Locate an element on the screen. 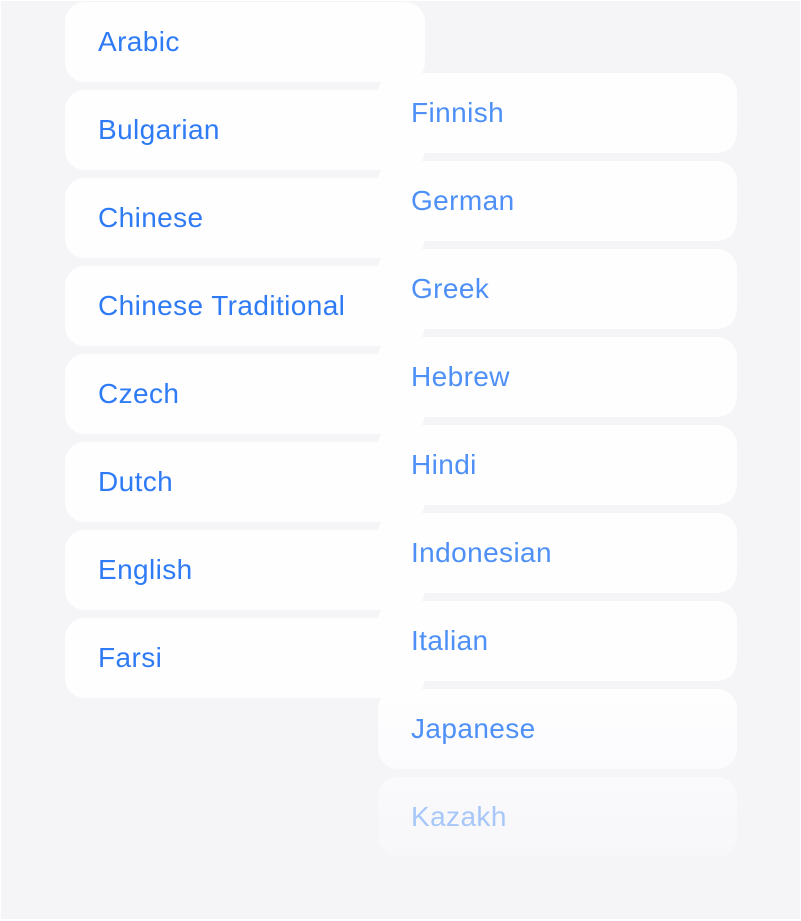  language-option-chinese-traditional: Chinese Traditional is located at coordinates (245, 306).